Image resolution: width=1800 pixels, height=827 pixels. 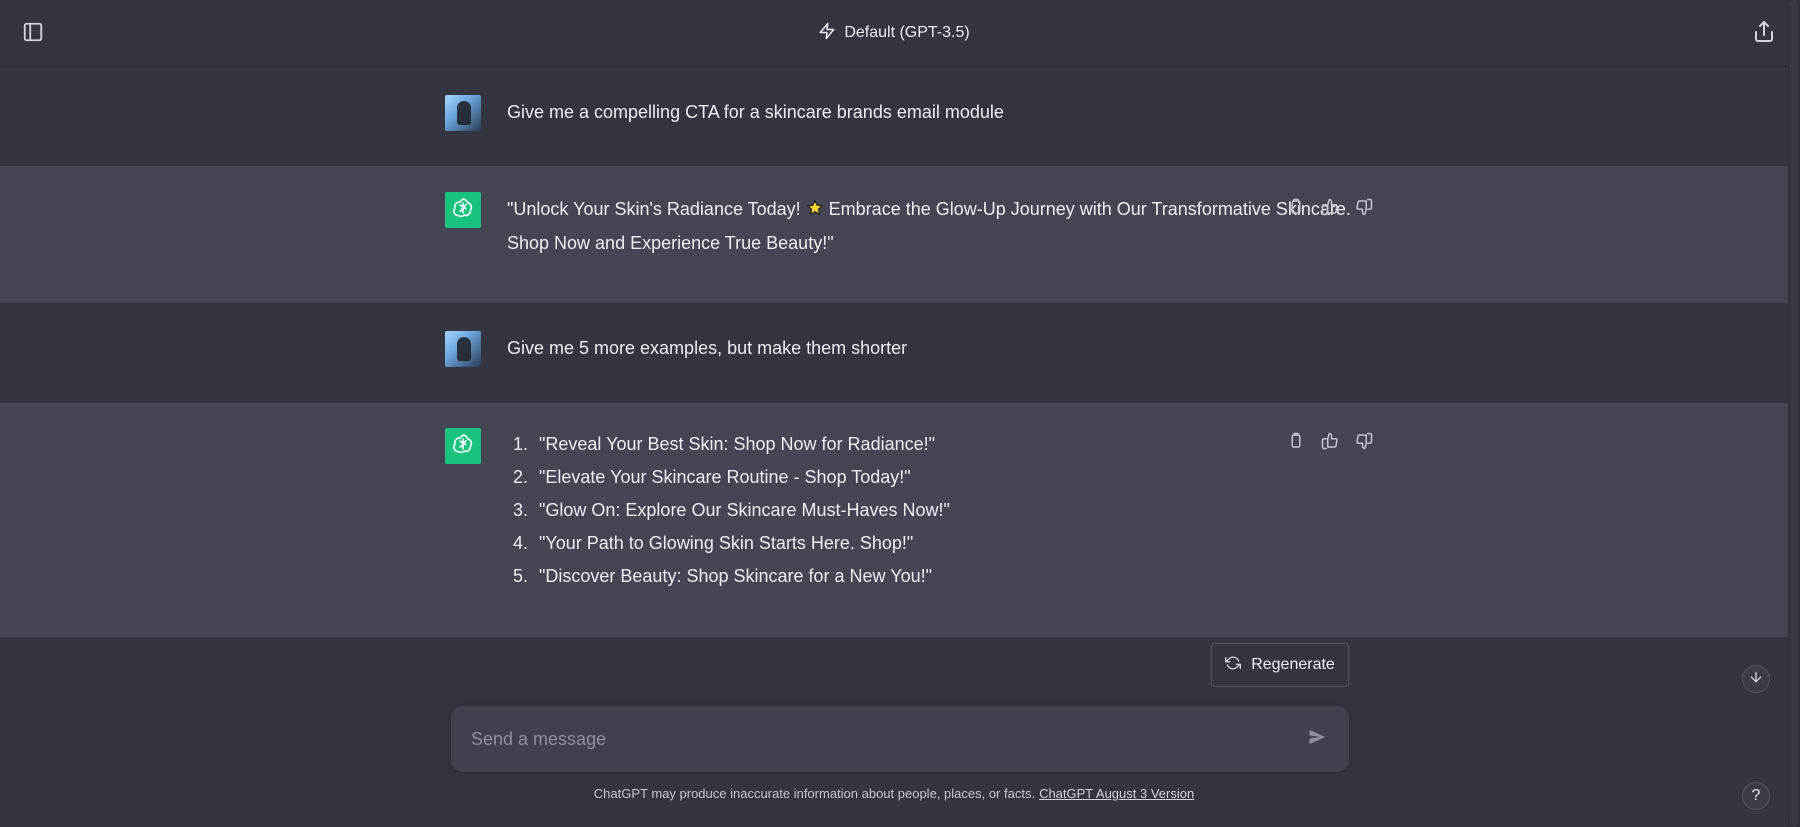 I want to click on arrow-down-icon, so click(x=1756, y=679).